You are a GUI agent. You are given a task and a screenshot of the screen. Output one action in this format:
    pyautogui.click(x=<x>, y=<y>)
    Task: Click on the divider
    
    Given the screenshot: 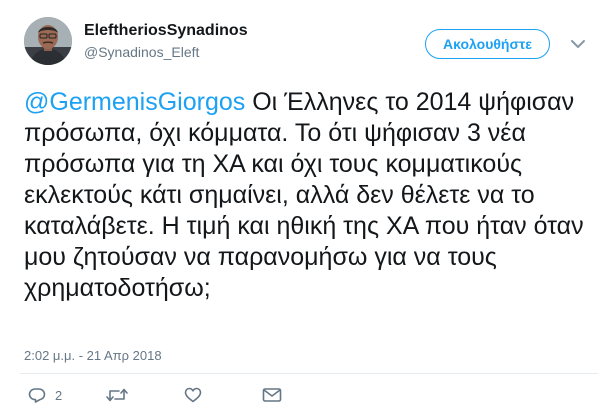 What is the action you would take?
    pyautogui.click(x=309, y=373)
    